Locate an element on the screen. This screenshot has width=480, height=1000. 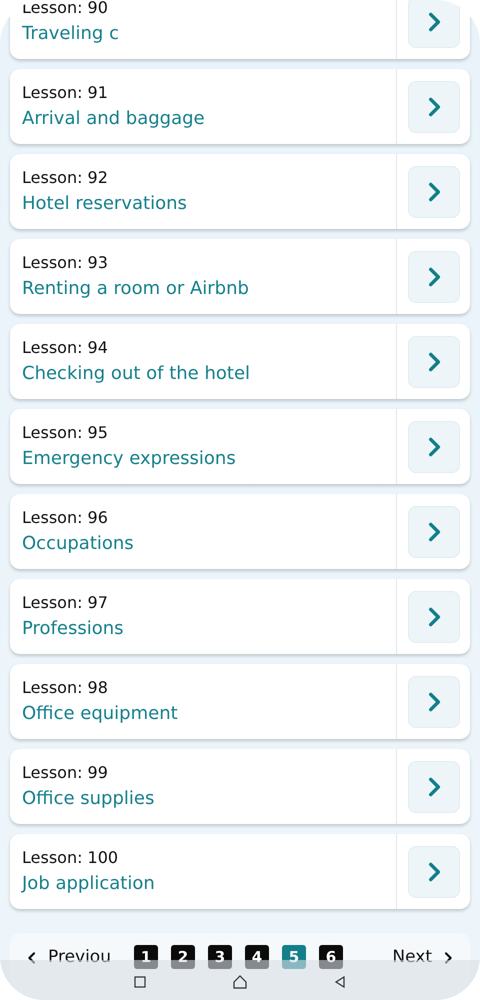
page-button: 5 is located at coordinates (294, 957).